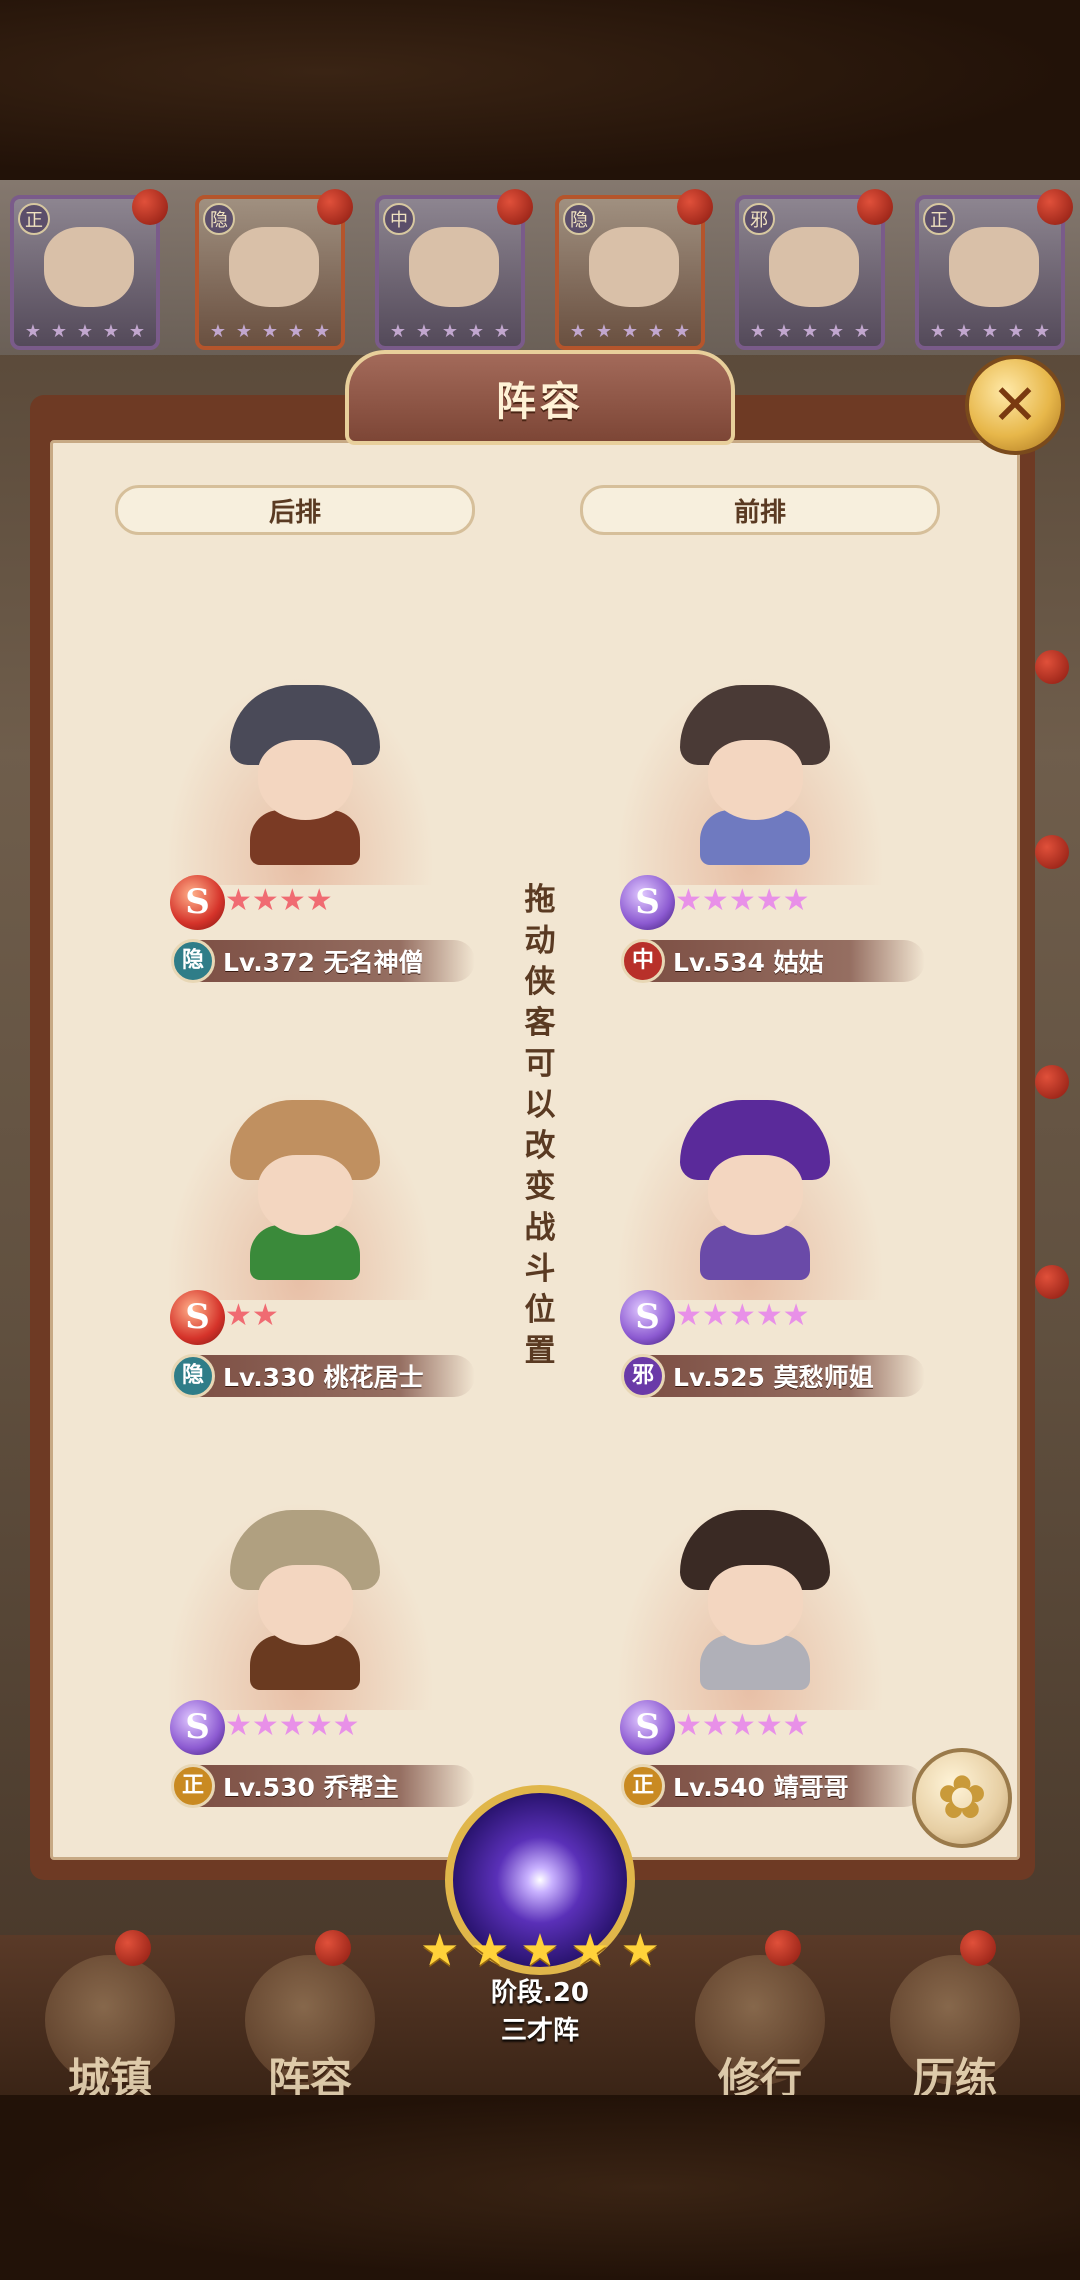  I want to click on hero-level-name: Lv.372 无名神僧, so click(323, 962).